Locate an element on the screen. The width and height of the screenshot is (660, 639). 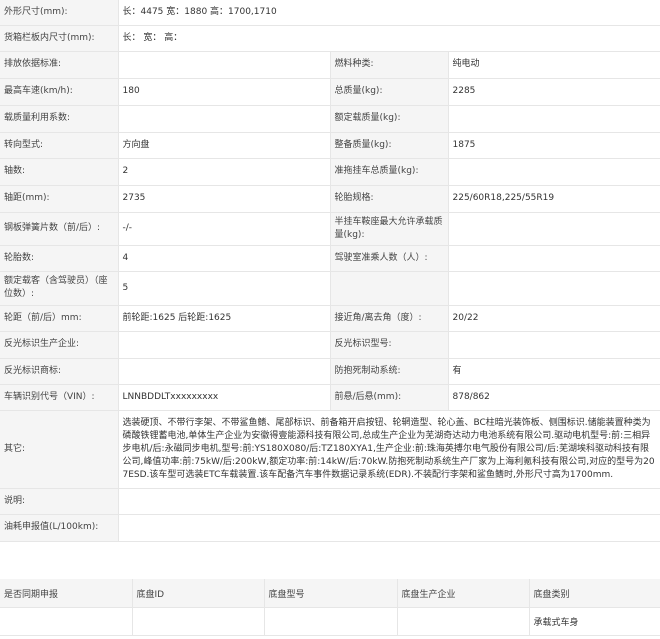
spec-label: 反光标识生产企业: is located at coordinates (59, 345).